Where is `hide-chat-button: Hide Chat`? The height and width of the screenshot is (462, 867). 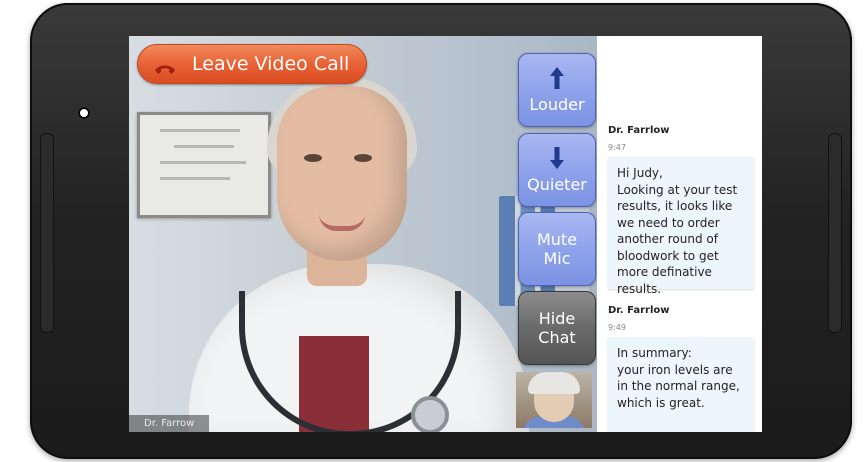
hide-chat-button: Hide Chat is located at coordinates (557, 328).